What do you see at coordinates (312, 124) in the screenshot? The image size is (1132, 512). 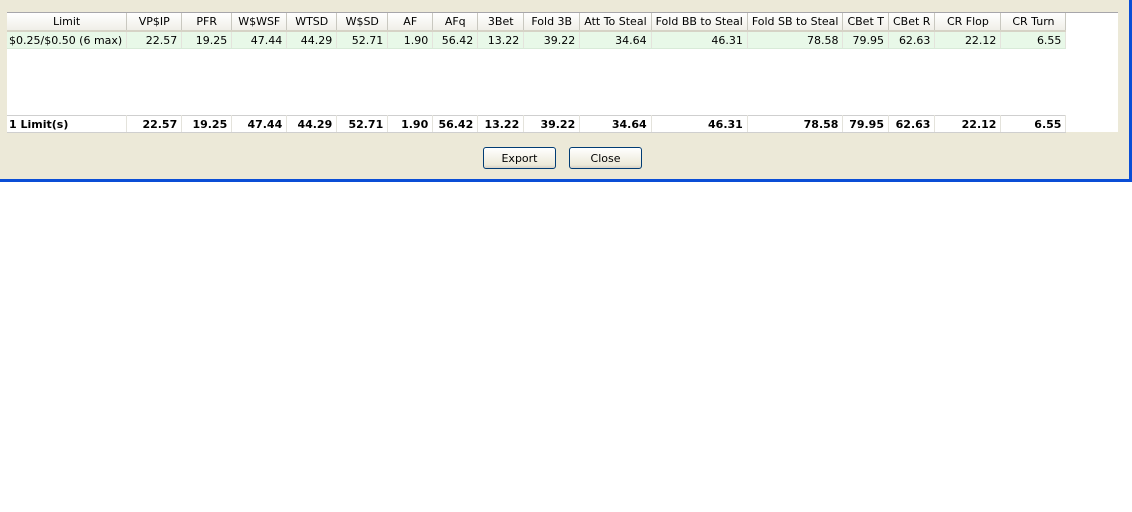 I see `totals-cell: 44.29` at bounding box center [312, 124].